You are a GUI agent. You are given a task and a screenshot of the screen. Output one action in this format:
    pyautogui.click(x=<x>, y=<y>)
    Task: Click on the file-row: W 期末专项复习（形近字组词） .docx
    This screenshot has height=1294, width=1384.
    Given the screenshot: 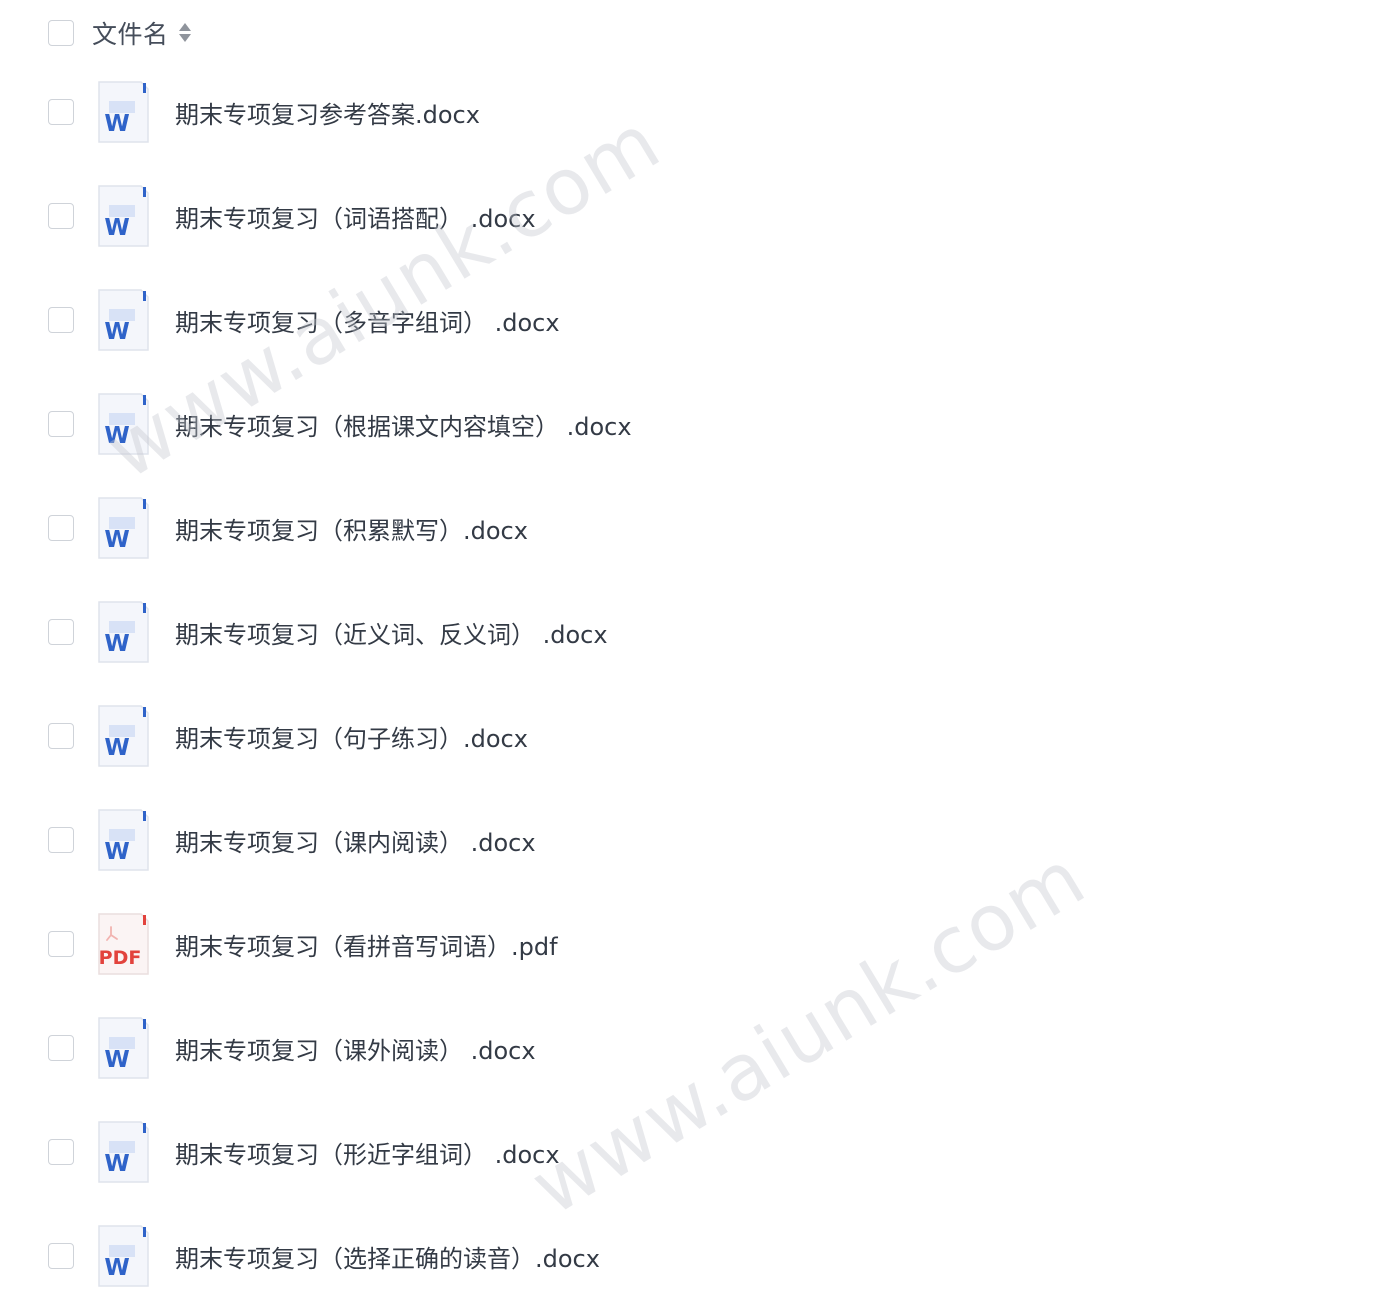 What is the action you would take?
    pyautogui.click(x=304, y=1152)
    